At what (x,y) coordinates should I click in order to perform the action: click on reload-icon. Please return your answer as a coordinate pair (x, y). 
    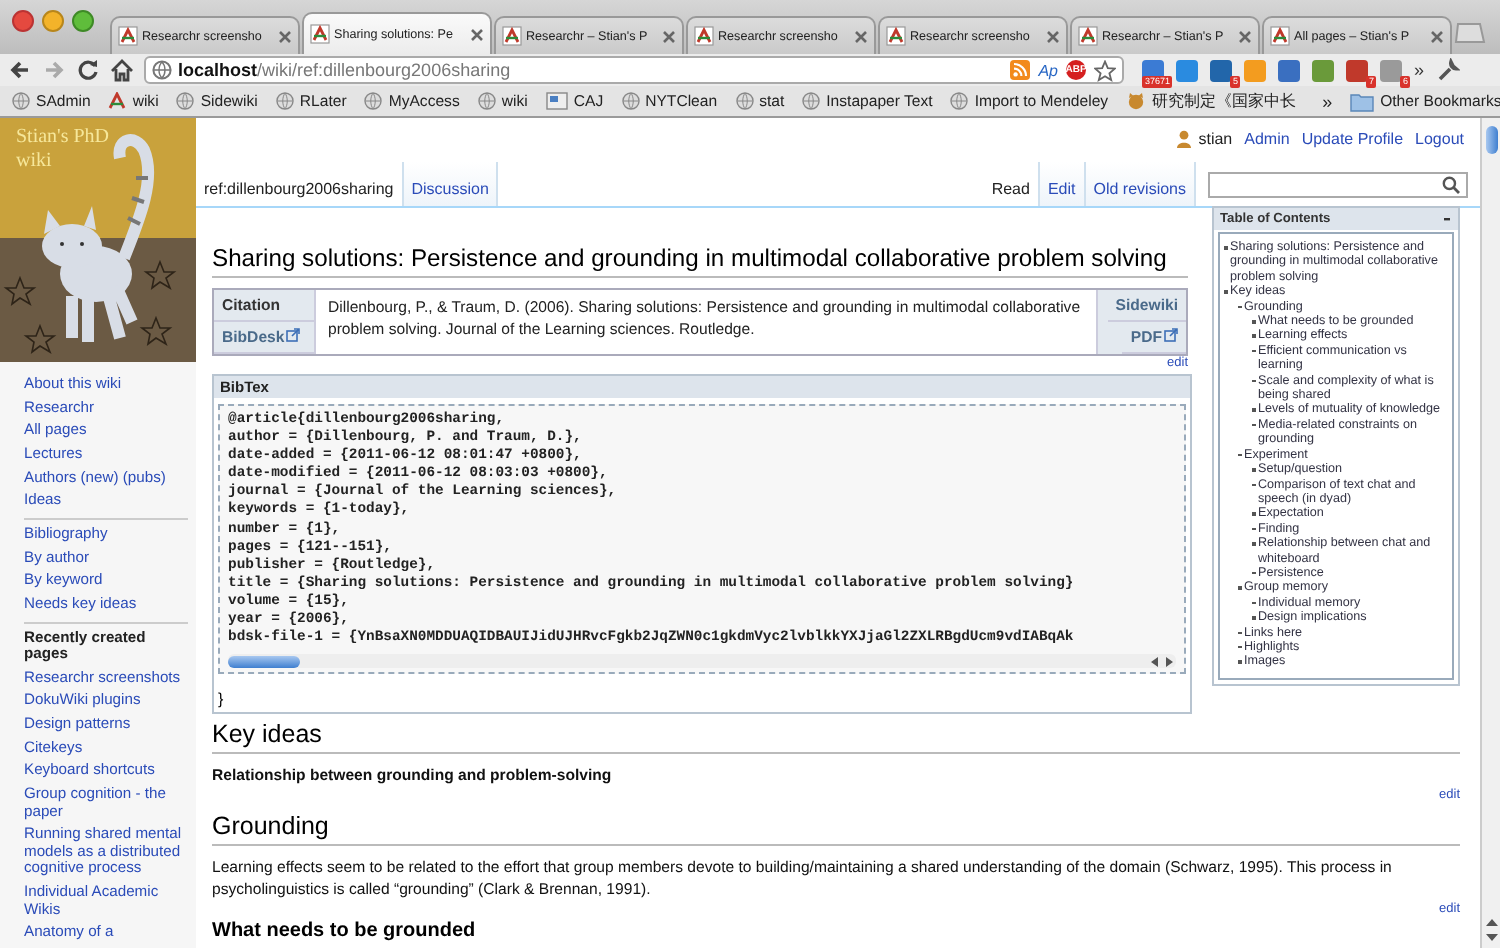
    Looking at the image, I should click on (88, 70).